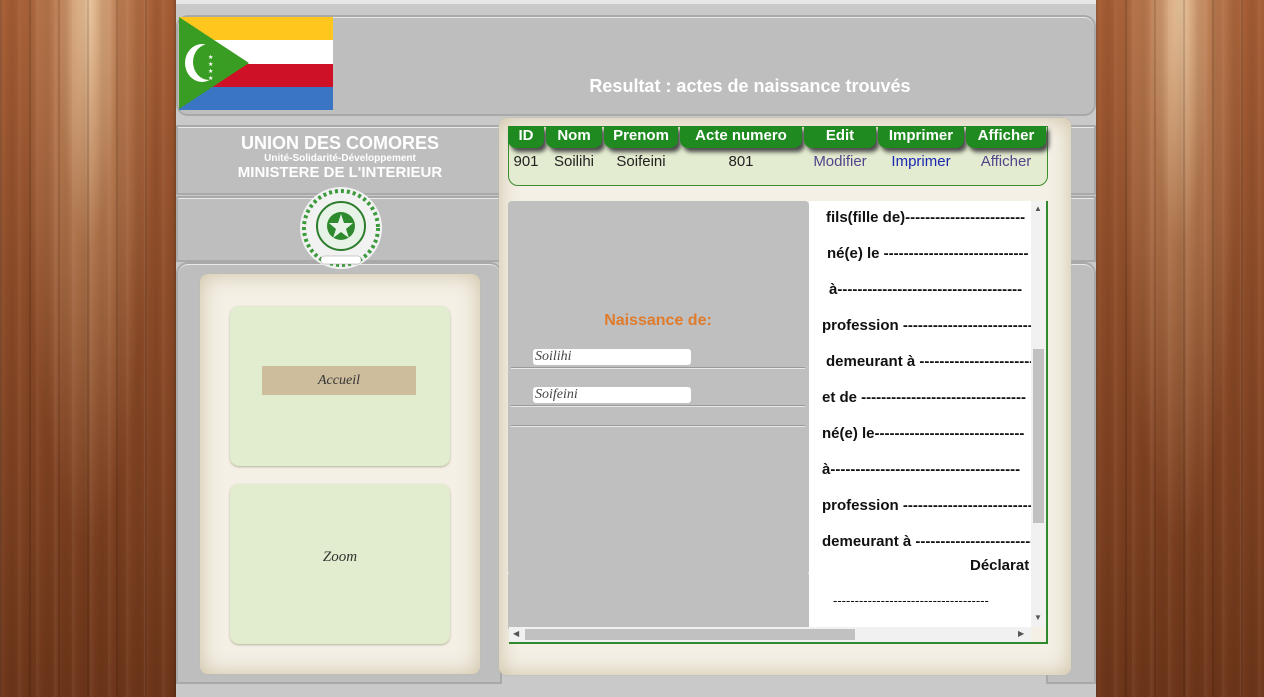 This screenshot has width=1264, height=697. I want to click on scroll-up-icon: ▲, so click(1038, 209).